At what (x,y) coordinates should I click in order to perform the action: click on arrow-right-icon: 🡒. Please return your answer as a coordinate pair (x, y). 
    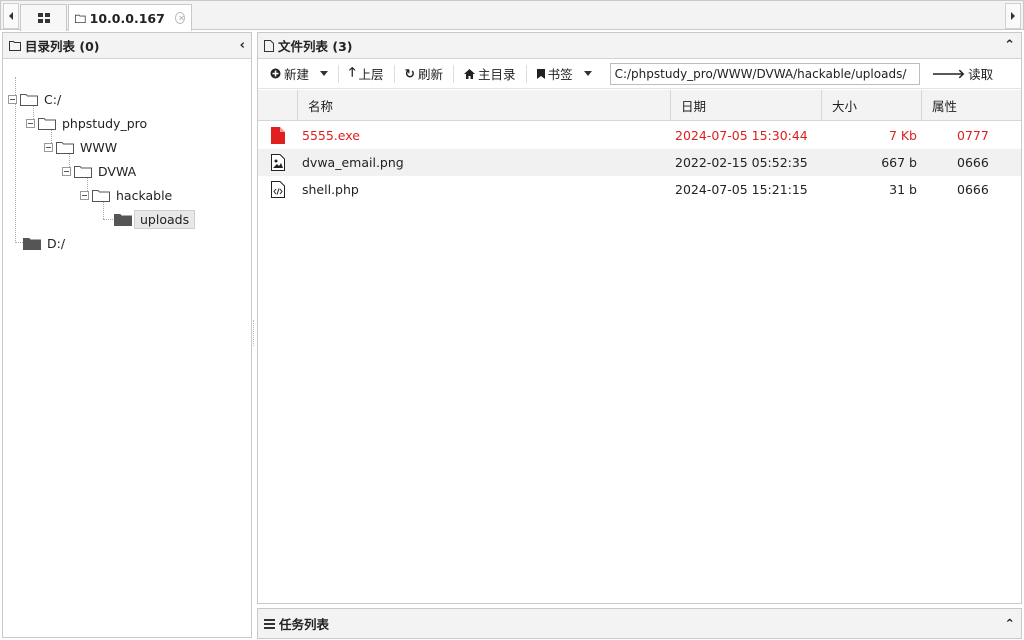
    Looking at the image, I should click on (948, 73).